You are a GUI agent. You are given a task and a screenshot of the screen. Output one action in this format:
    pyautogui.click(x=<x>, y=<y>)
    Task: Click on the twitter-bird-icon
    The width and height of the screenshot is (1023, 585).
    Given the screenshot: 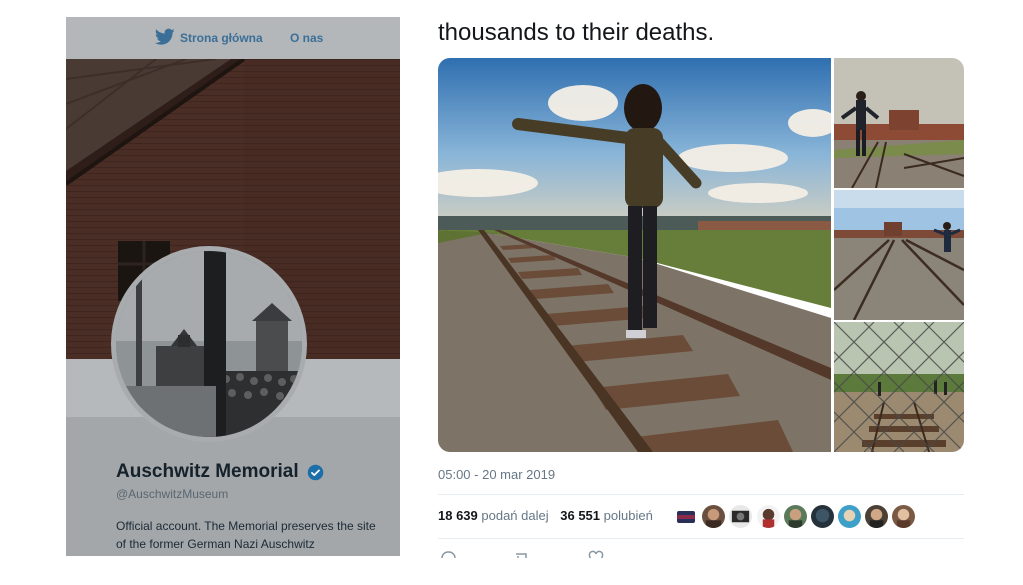 What is the action you would take?
    pyautogui.click(x=165, y=37)
    